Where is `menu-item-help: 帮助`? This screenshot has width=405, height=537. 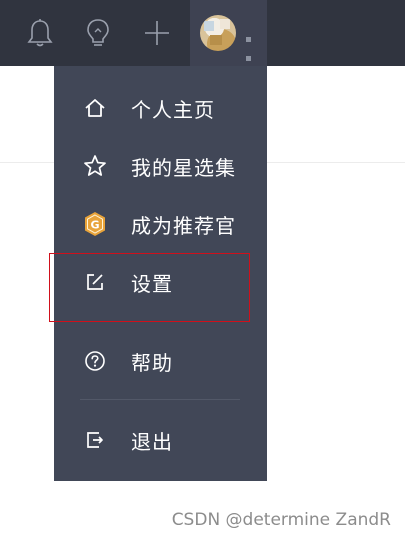
menu-item-help: 帮助 is located at coordinates (160, 361).